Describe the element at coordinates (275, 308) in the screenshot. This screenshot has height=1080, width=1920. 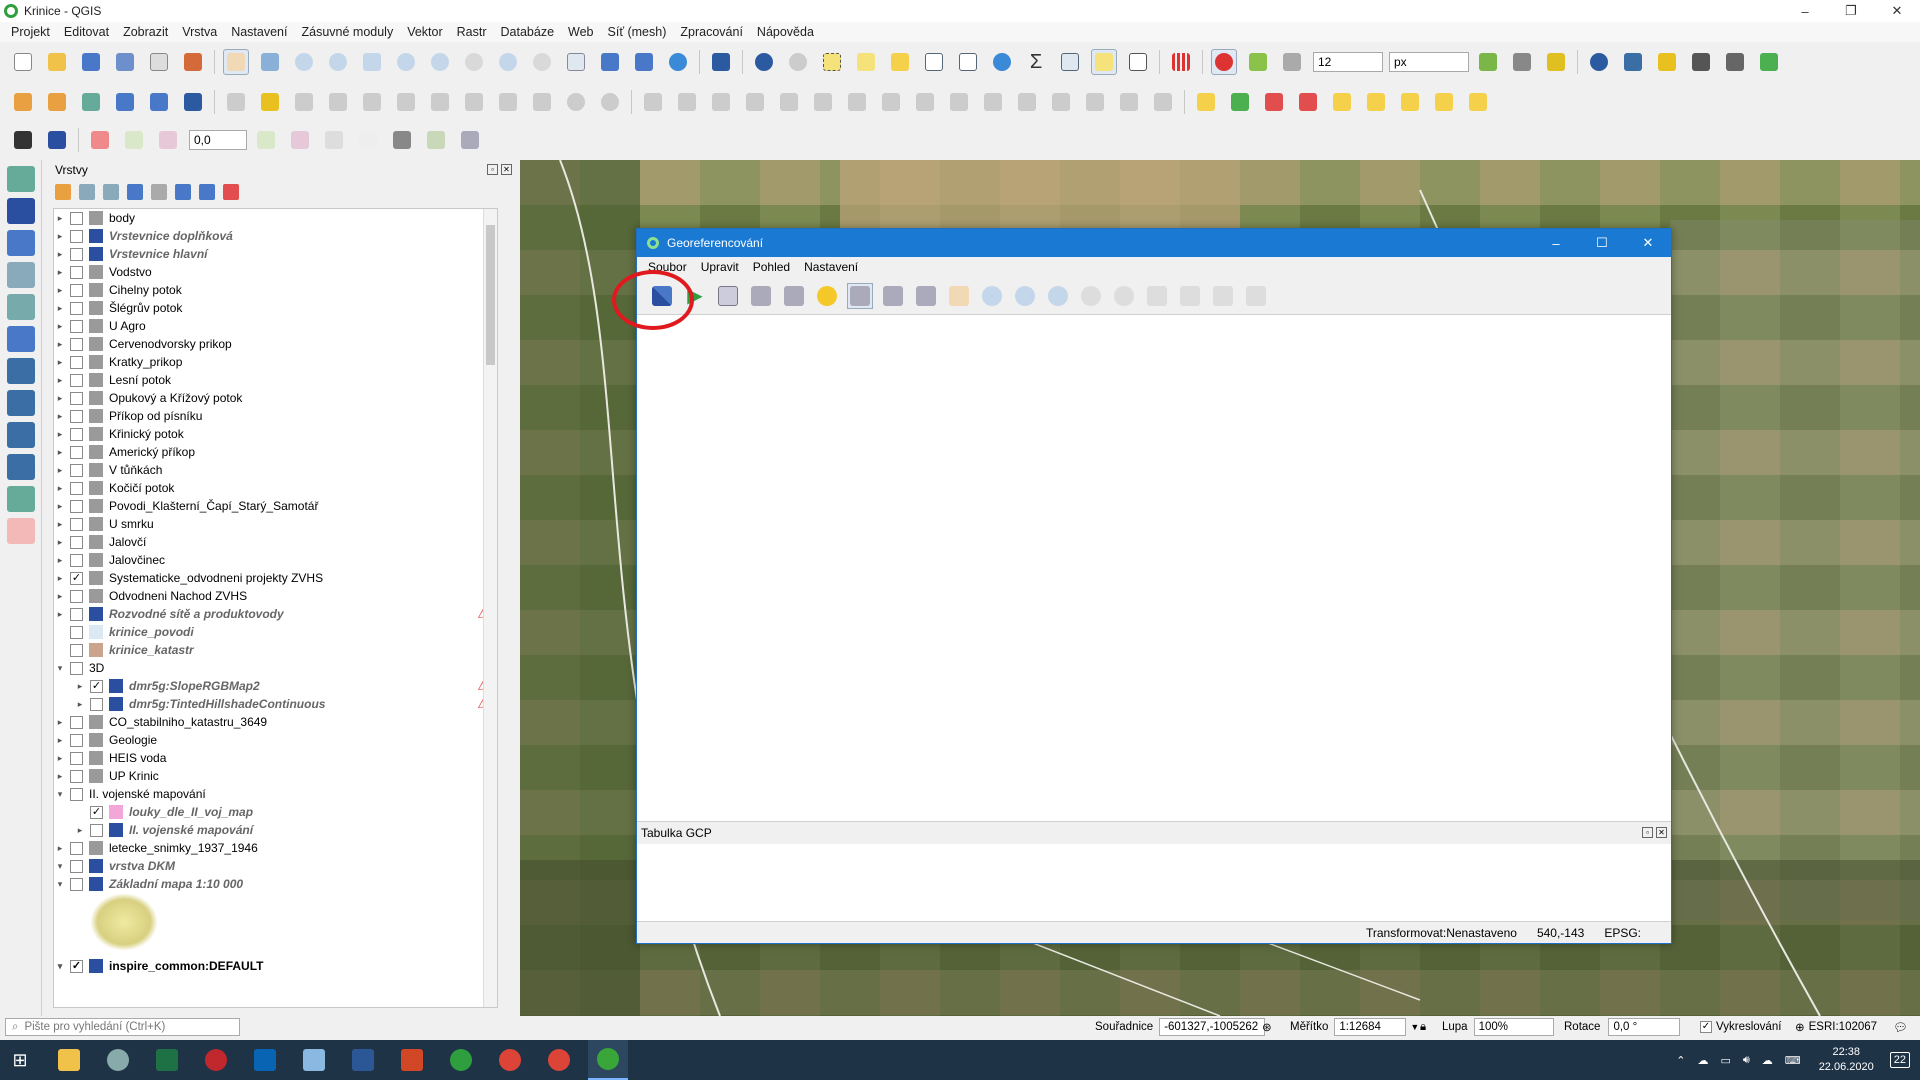
I see `layer-row: ▸ Šlégrův potok` at that location.